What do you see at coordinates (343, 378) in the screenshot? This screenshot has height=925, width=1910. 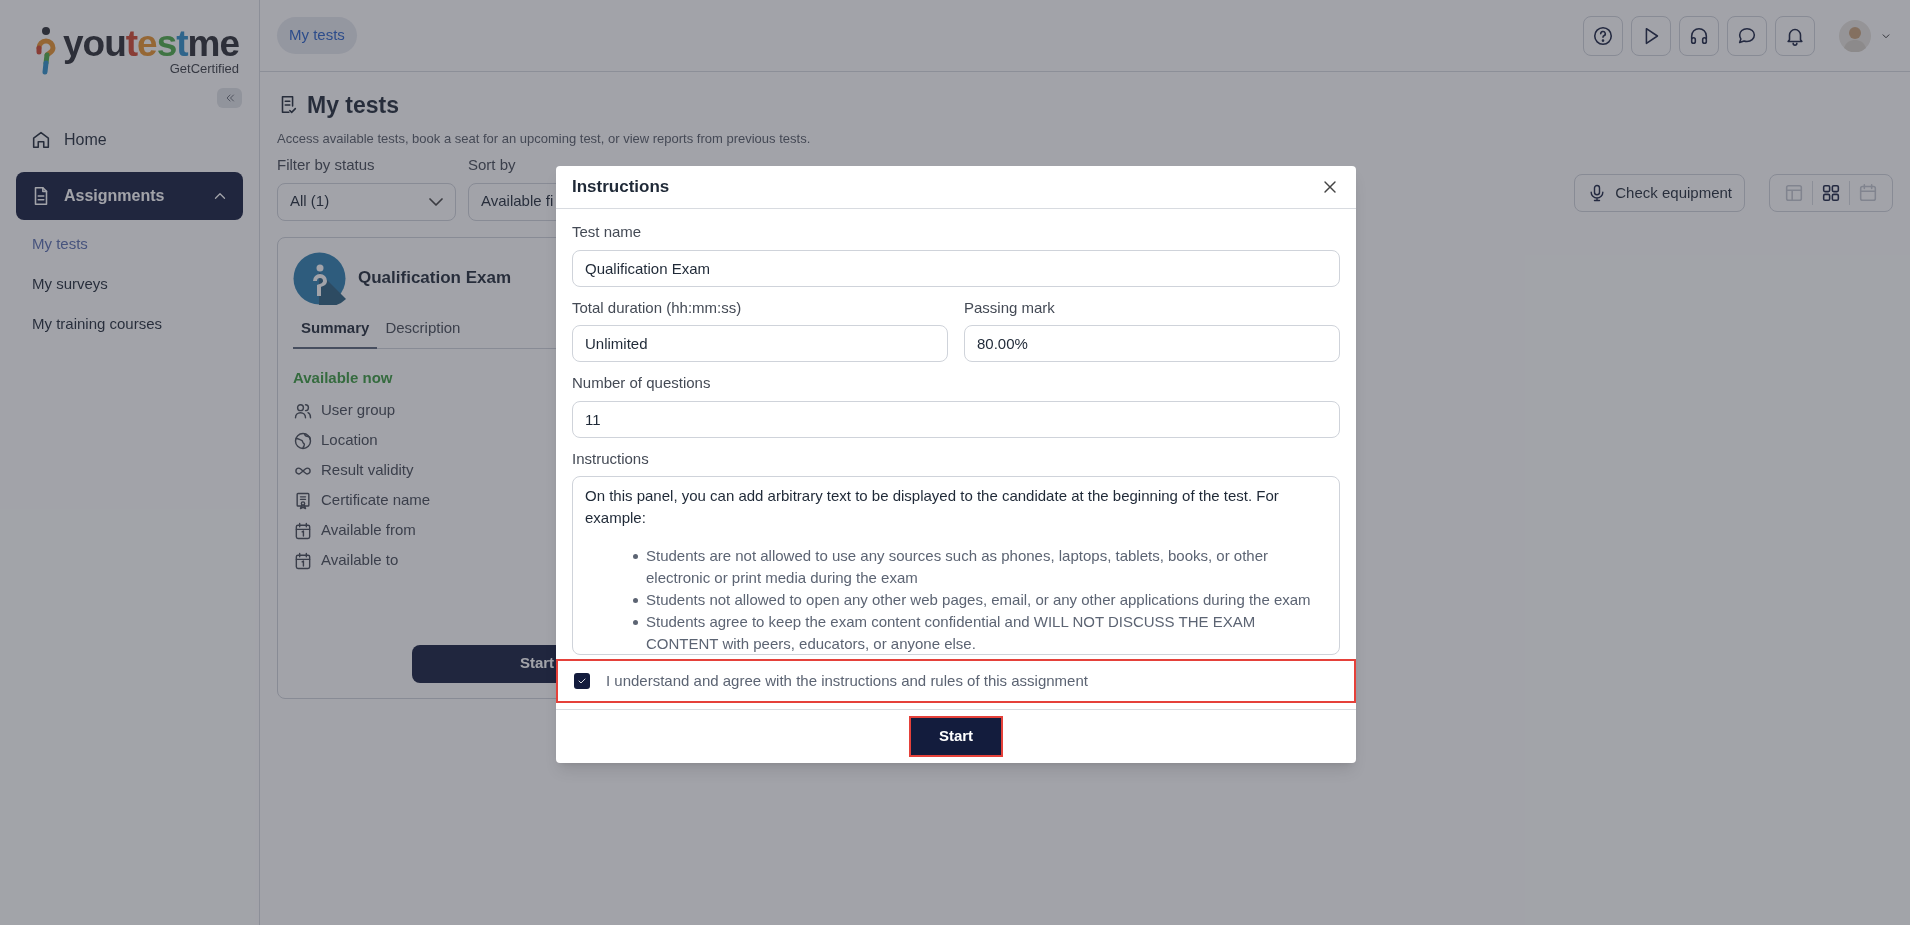 I see `availability-status: Available now` at bounding box center [343, 378].